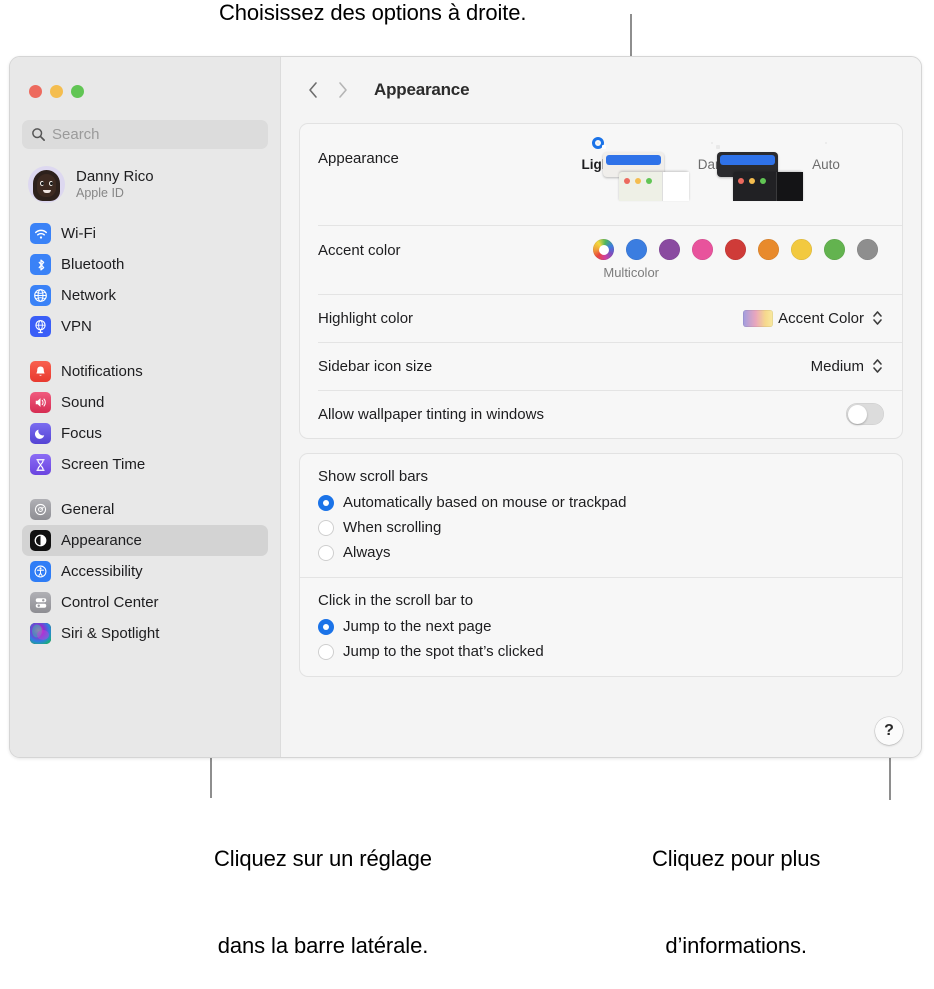 The height and width of the screenshot is (989, 934). What do you see at coordinates (89, 295) in the screenshot?
I see `sidebar-item-label: Network` at bounding box center [89, 295].